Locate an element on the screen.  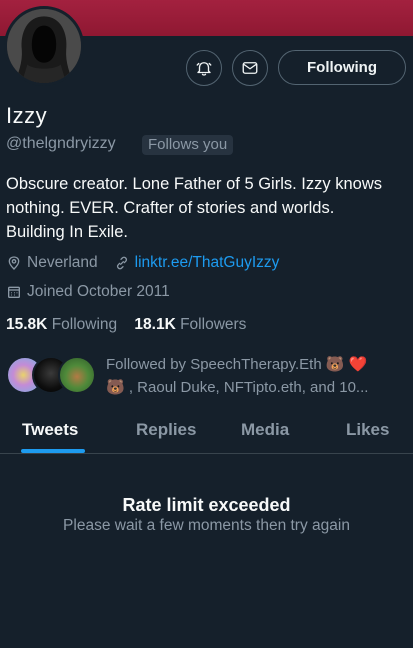
profile-joined-date: Joined October 2011 is located at coordinates (98, 291).